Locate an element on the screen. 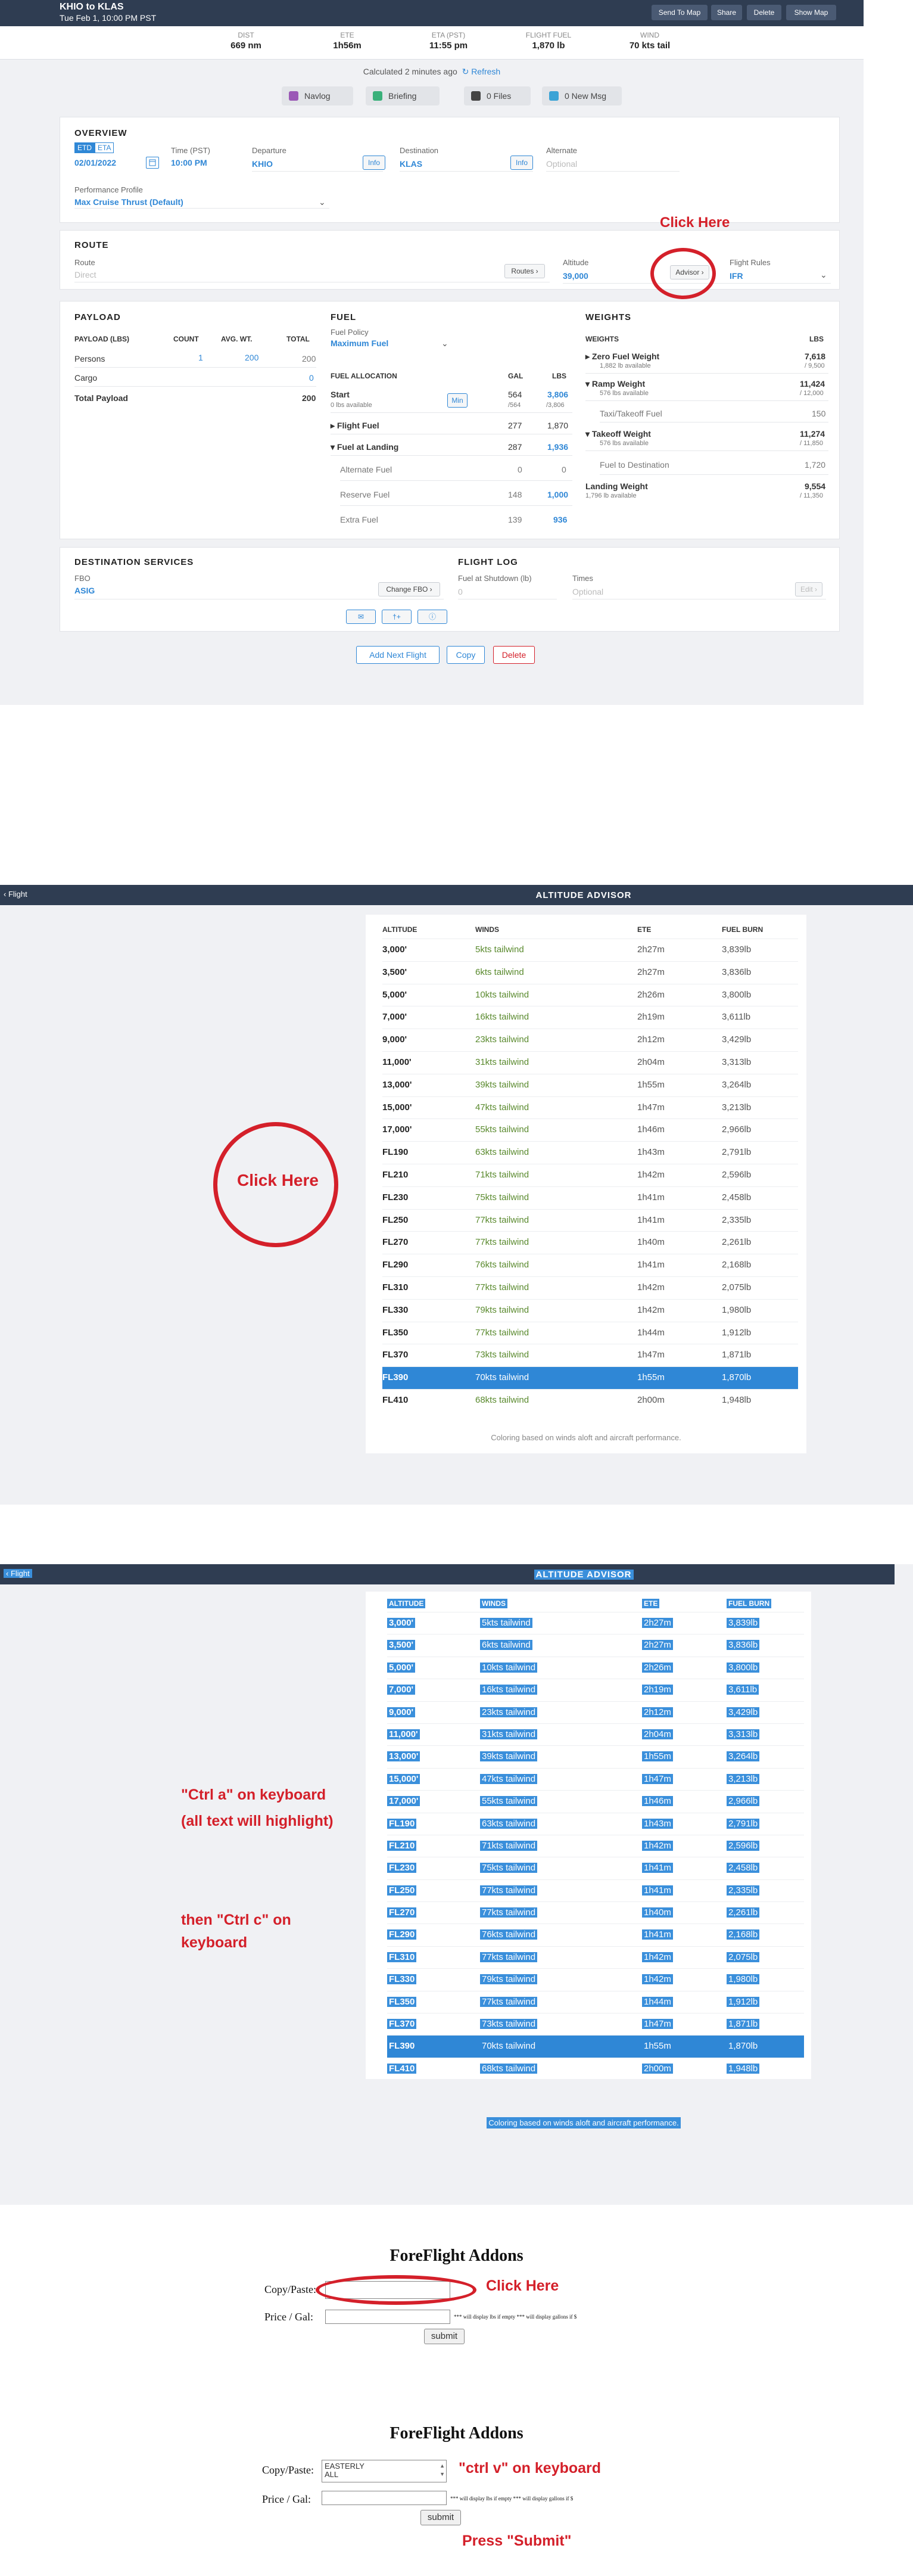 The image size is (913, 2576). copy-paste-textarea: EASTERLY ALL ▲ ▼ is located at coordinates (385, 2471).